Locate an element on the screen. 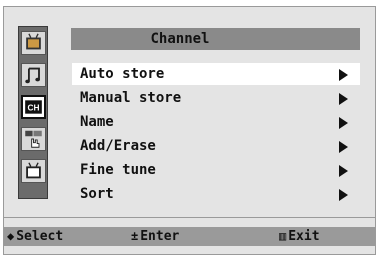 The width and height of the screenshot is (376, 261). ch-label: CH is located at coordinates (33, 107).